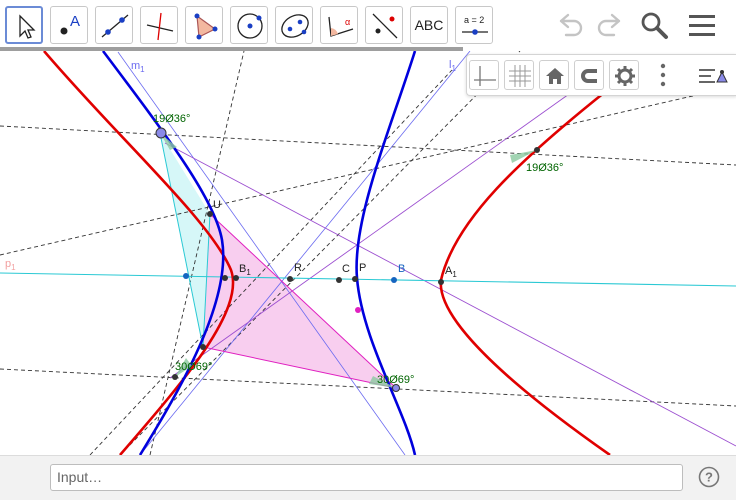 This screenshot has width=736, height=500. Describe the element at coordinates (571, 25) in the screenshot. I see `undo-icon` at that location.